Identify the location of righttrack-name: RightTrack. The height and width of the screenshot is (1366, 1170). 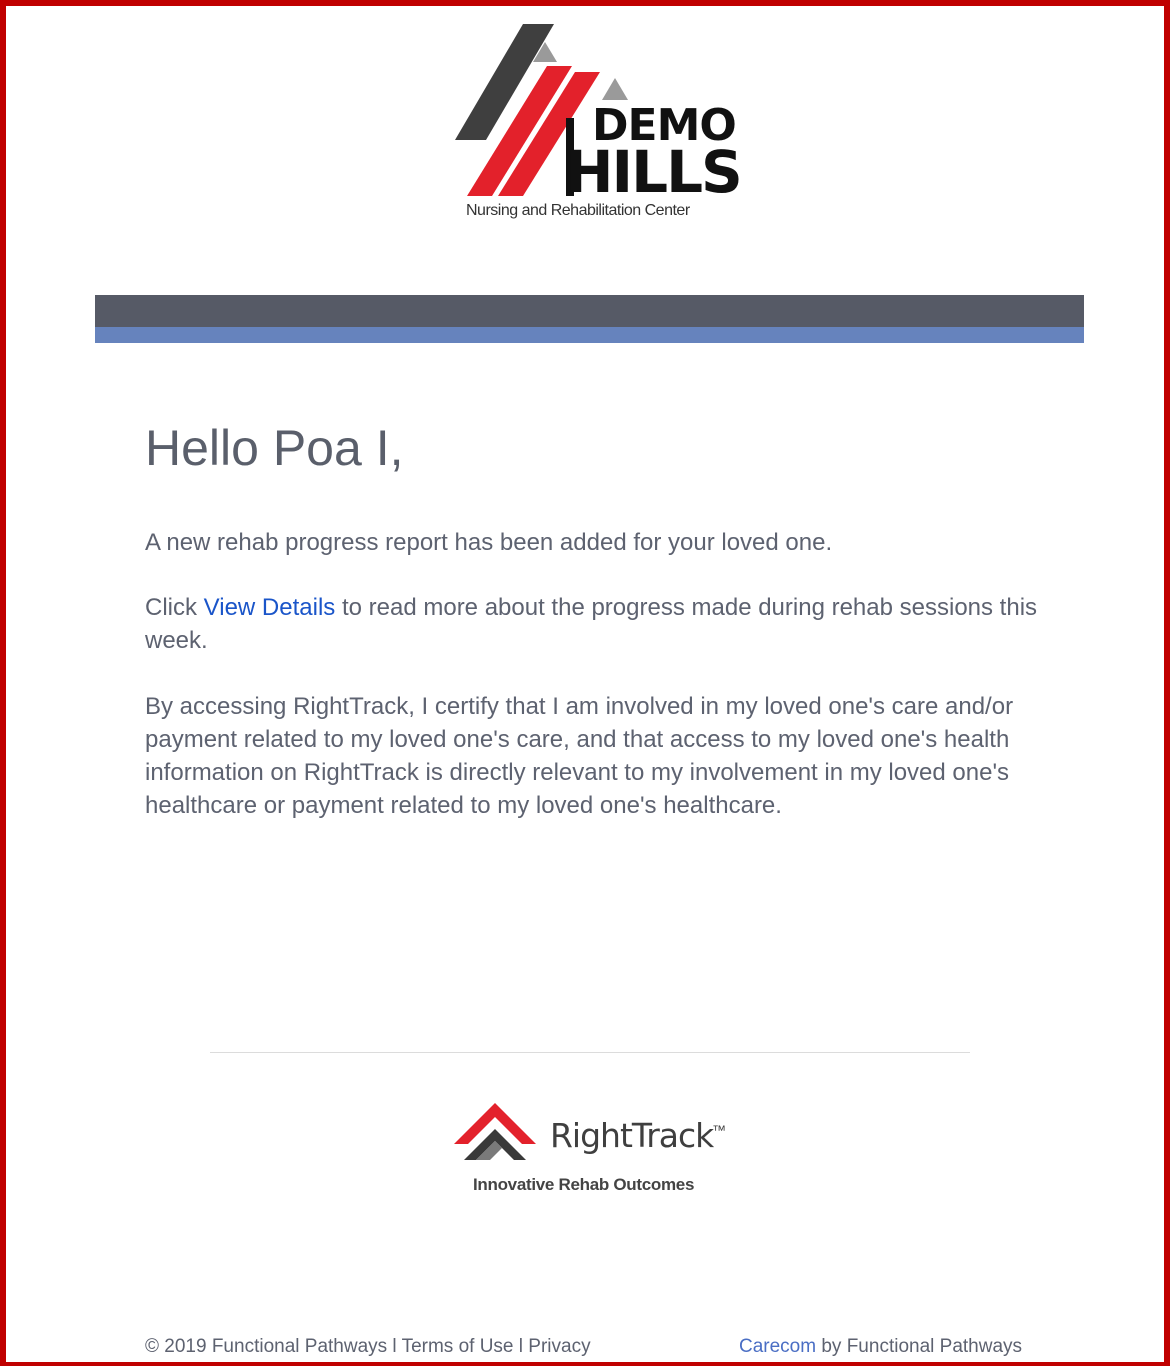
(632, 1135).